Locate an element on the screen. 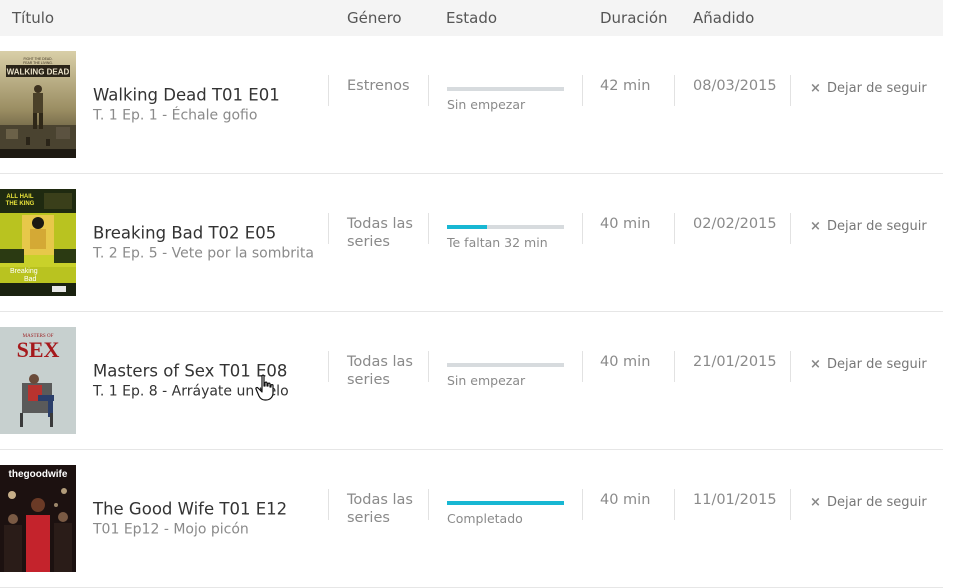  genre: Estrenos is located at coordinates (378, 86).